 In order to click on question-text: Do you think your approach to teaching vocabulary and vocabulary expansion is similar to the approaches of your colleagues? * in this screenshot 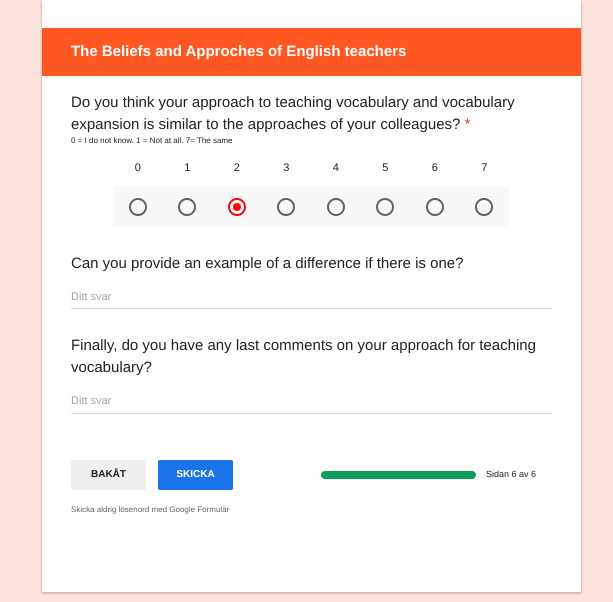, I will do `click(293, 114)`.